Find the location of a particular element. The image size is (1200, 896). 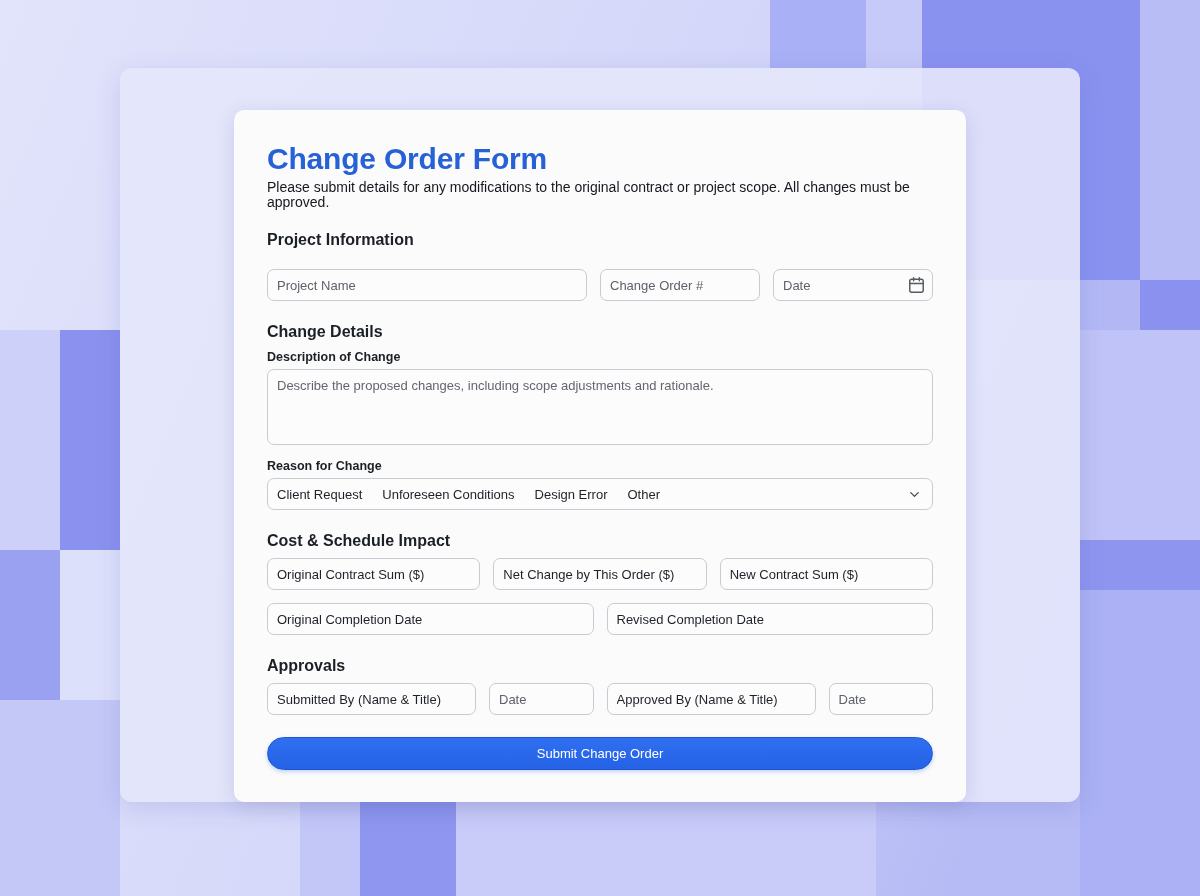

field-label: Description of Change is located at coordinates (334, 357).